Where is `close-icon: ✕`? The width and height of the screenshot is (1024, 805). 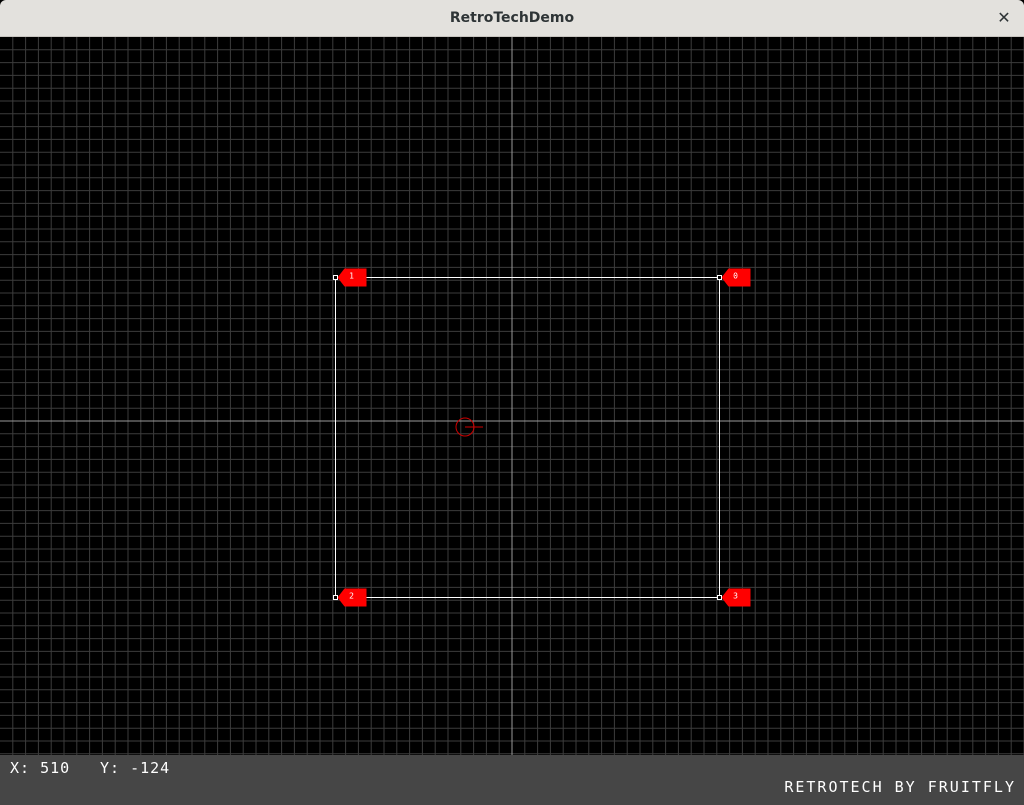 close-icon: ✕ is located at coordinates (1004, 17).